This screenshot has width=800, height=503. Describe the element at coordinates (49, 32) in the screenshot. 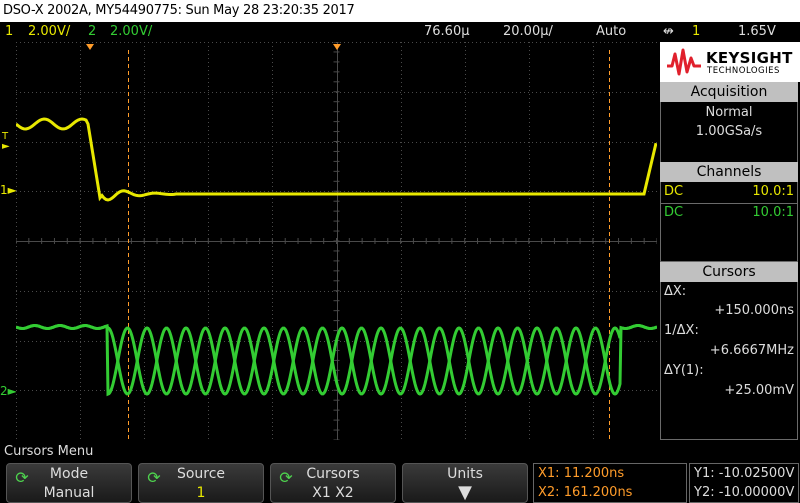

I see `ch1-scale: 2.00V/` at that location.